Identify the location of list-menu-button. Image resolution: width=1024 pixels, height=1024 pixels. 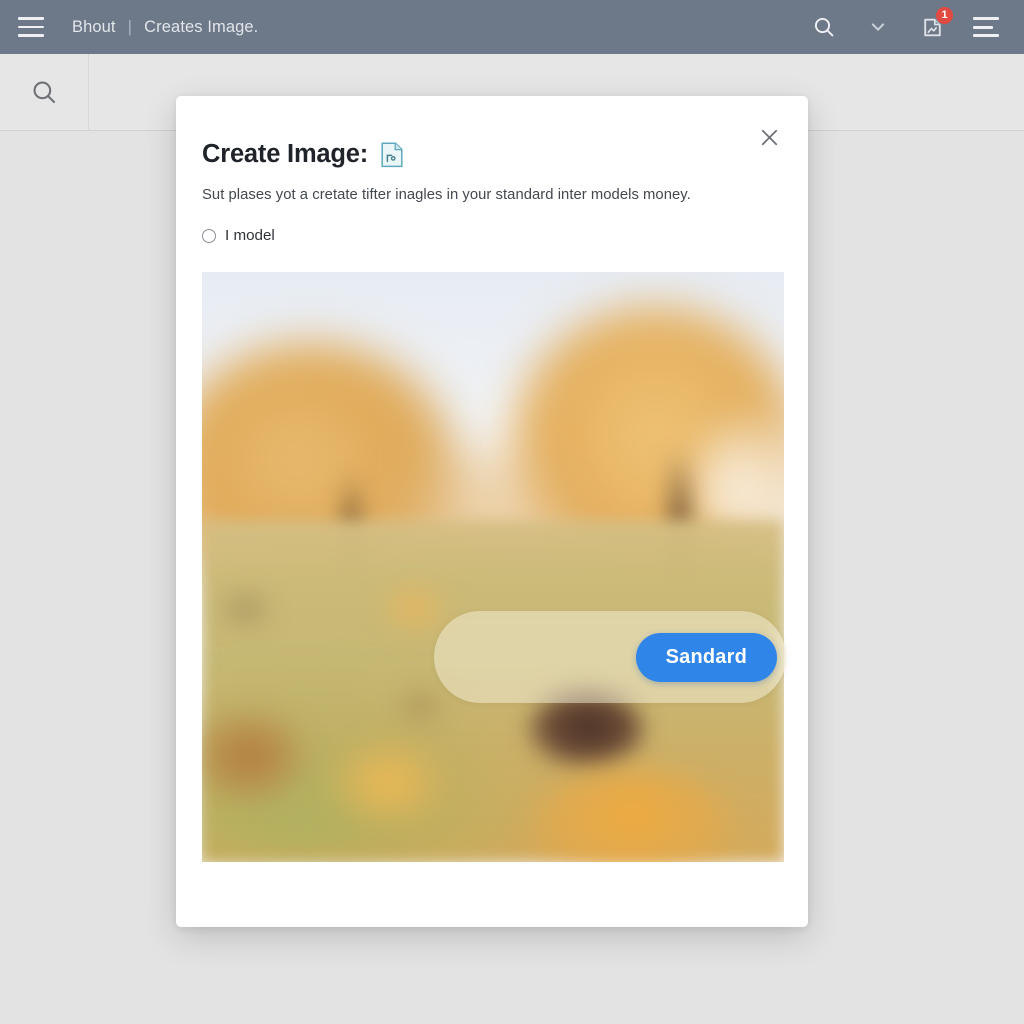
(986, 27).